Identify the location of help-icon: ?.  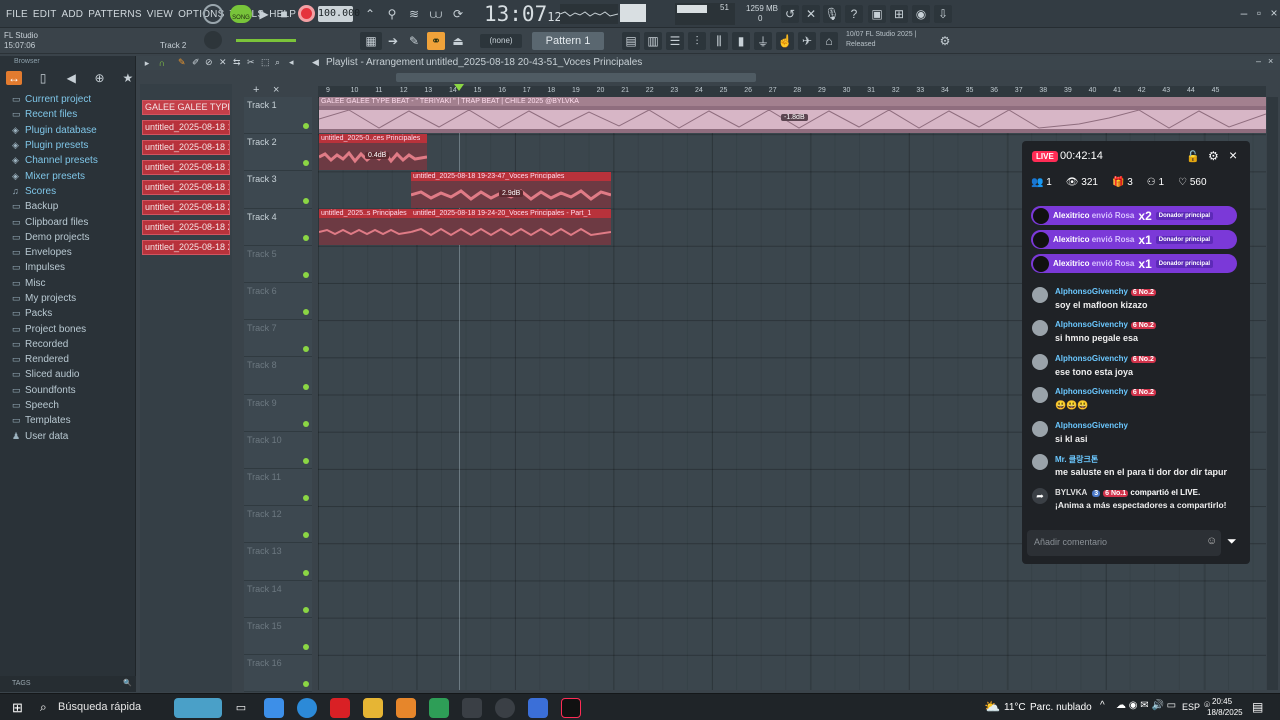
(854, 14).